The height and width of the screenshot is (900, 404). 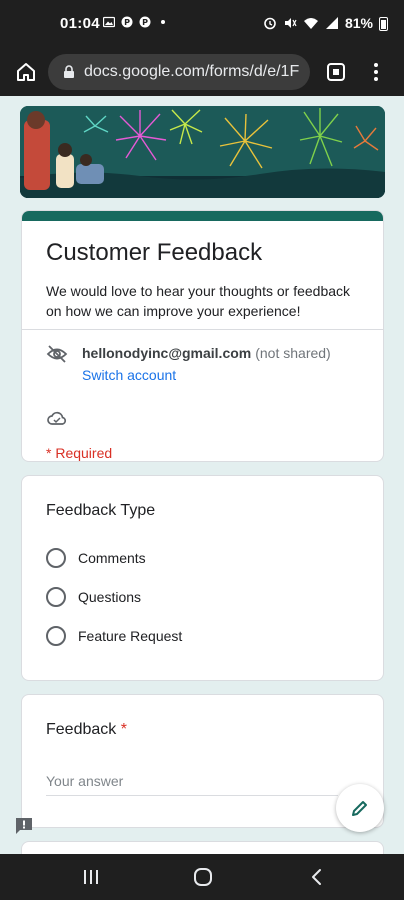 What do you see at coordinates (69, 71) in the screenshot?
I see `lock-icon` at bounding box center [69, 71].